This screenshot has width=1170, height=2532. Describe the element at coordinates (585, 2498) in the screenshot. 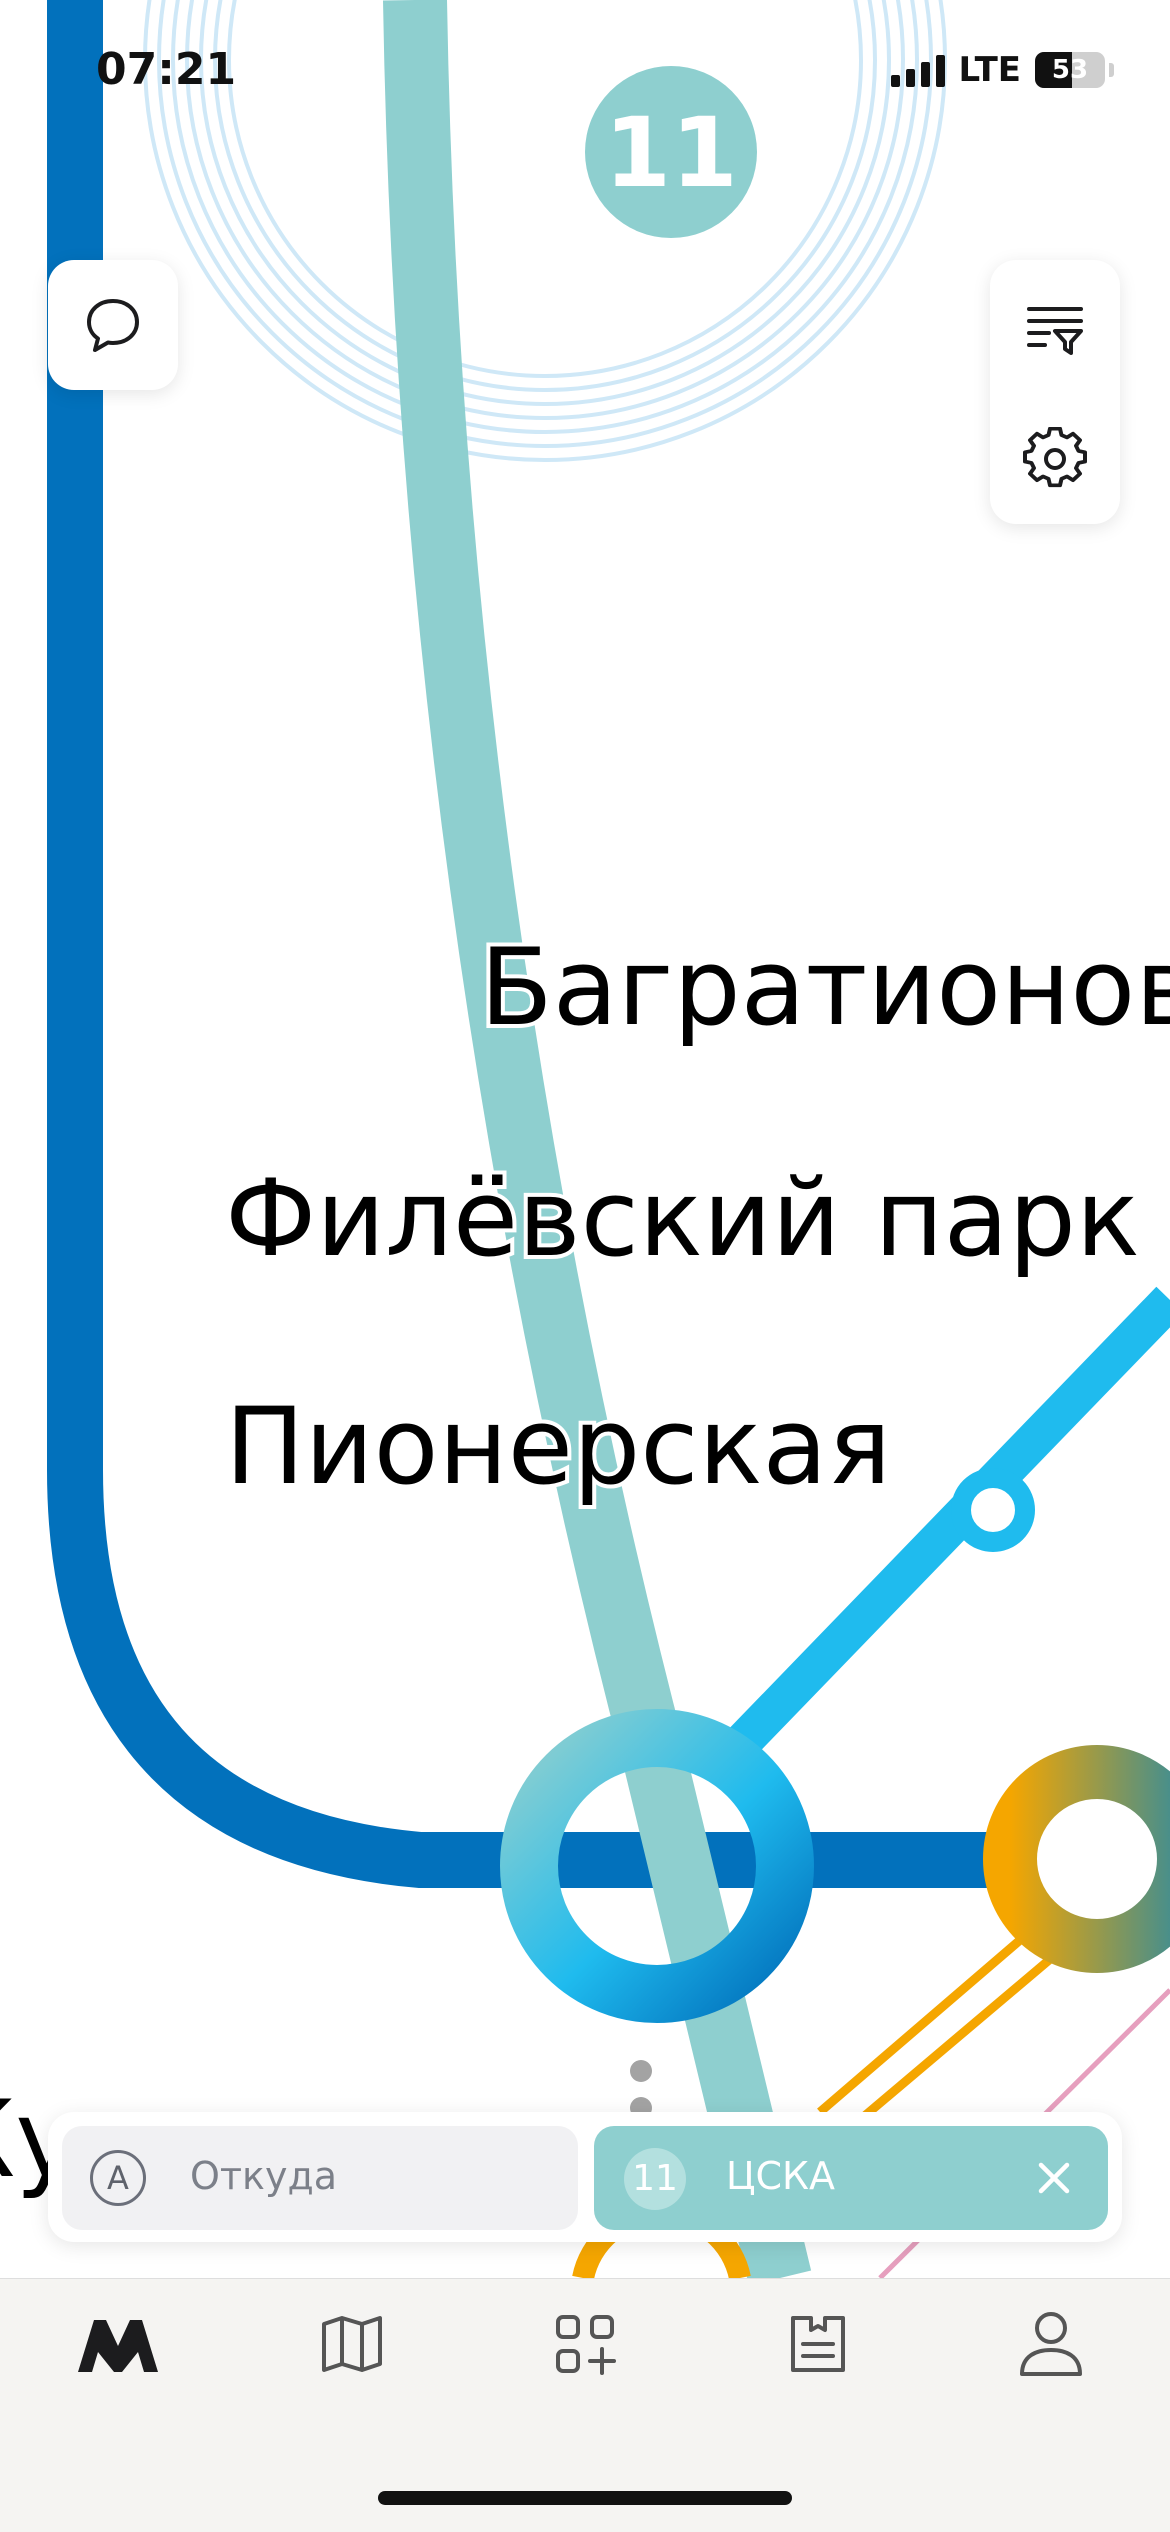

I see `home-indicator` at that location.